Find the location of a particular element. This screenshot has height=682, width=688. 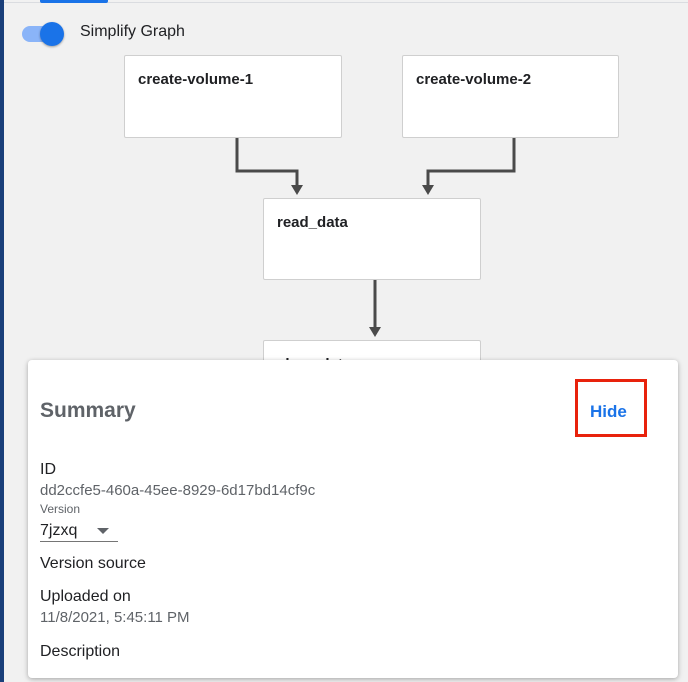

summary-title: Summary is located at coordinates (88, 410).